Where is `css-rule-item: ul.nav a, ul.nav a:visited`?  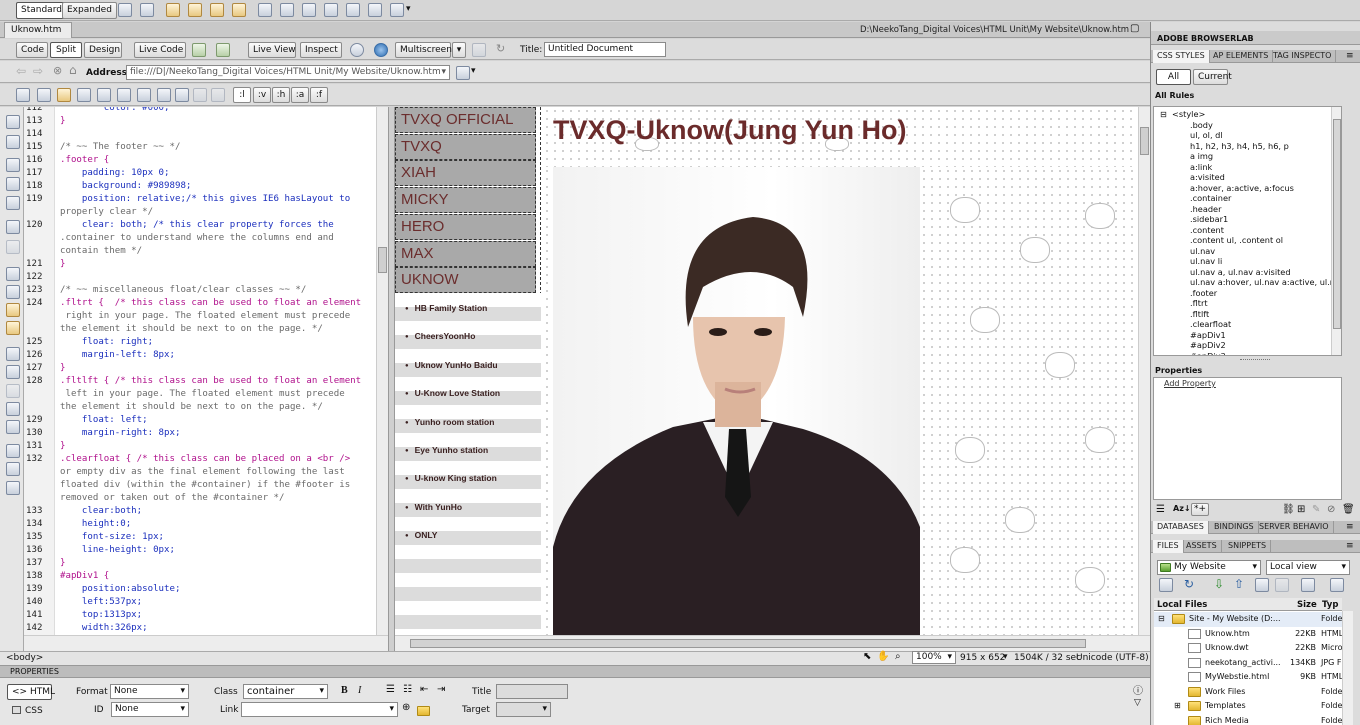
css-rule-item: ul.nav a, ul.nav a:visited is located at coordinates (1240, 272).